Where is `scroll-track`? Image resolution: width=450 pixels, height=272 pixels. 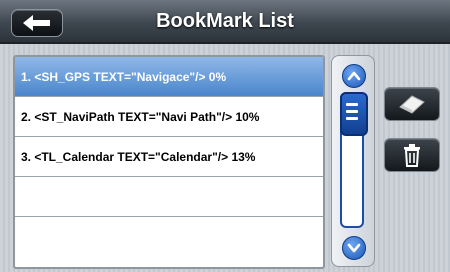
scroll-track is located at coordinates (354, 160).